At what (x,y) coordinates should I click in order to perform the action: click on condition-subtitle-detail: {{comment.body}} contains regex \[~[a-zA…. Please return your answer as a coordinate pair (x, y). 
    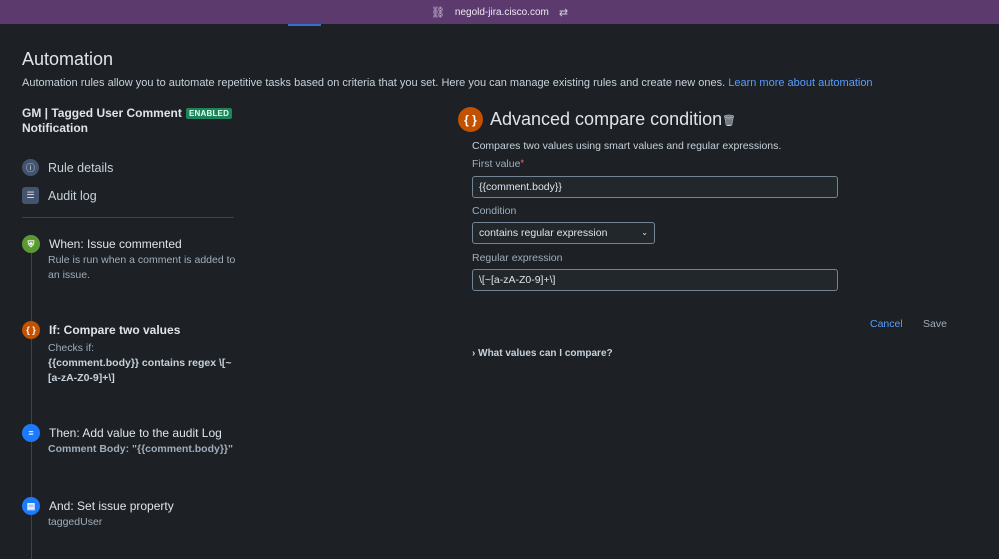
    Looking at the image, I should click on (140, 370).